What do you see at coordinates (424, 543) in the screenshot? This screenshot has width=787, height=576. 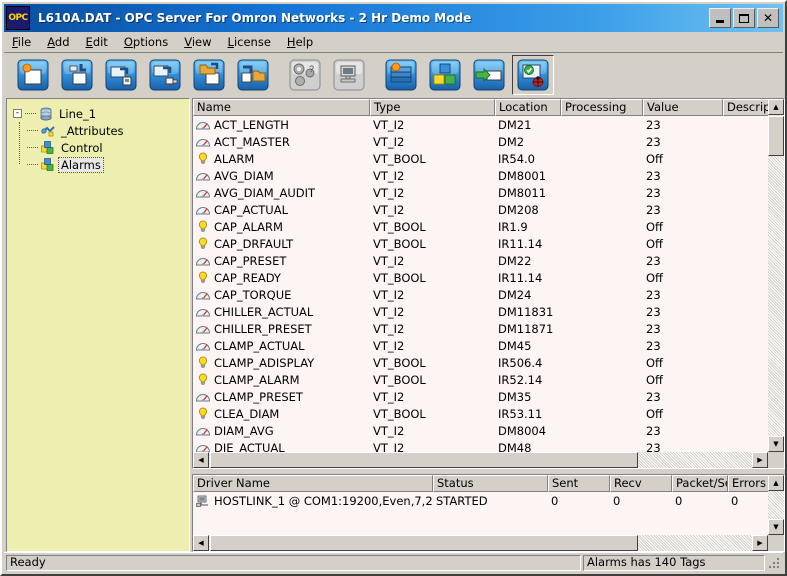 I see `driver-hscroll-thumb` at bounding box center [424, 543].